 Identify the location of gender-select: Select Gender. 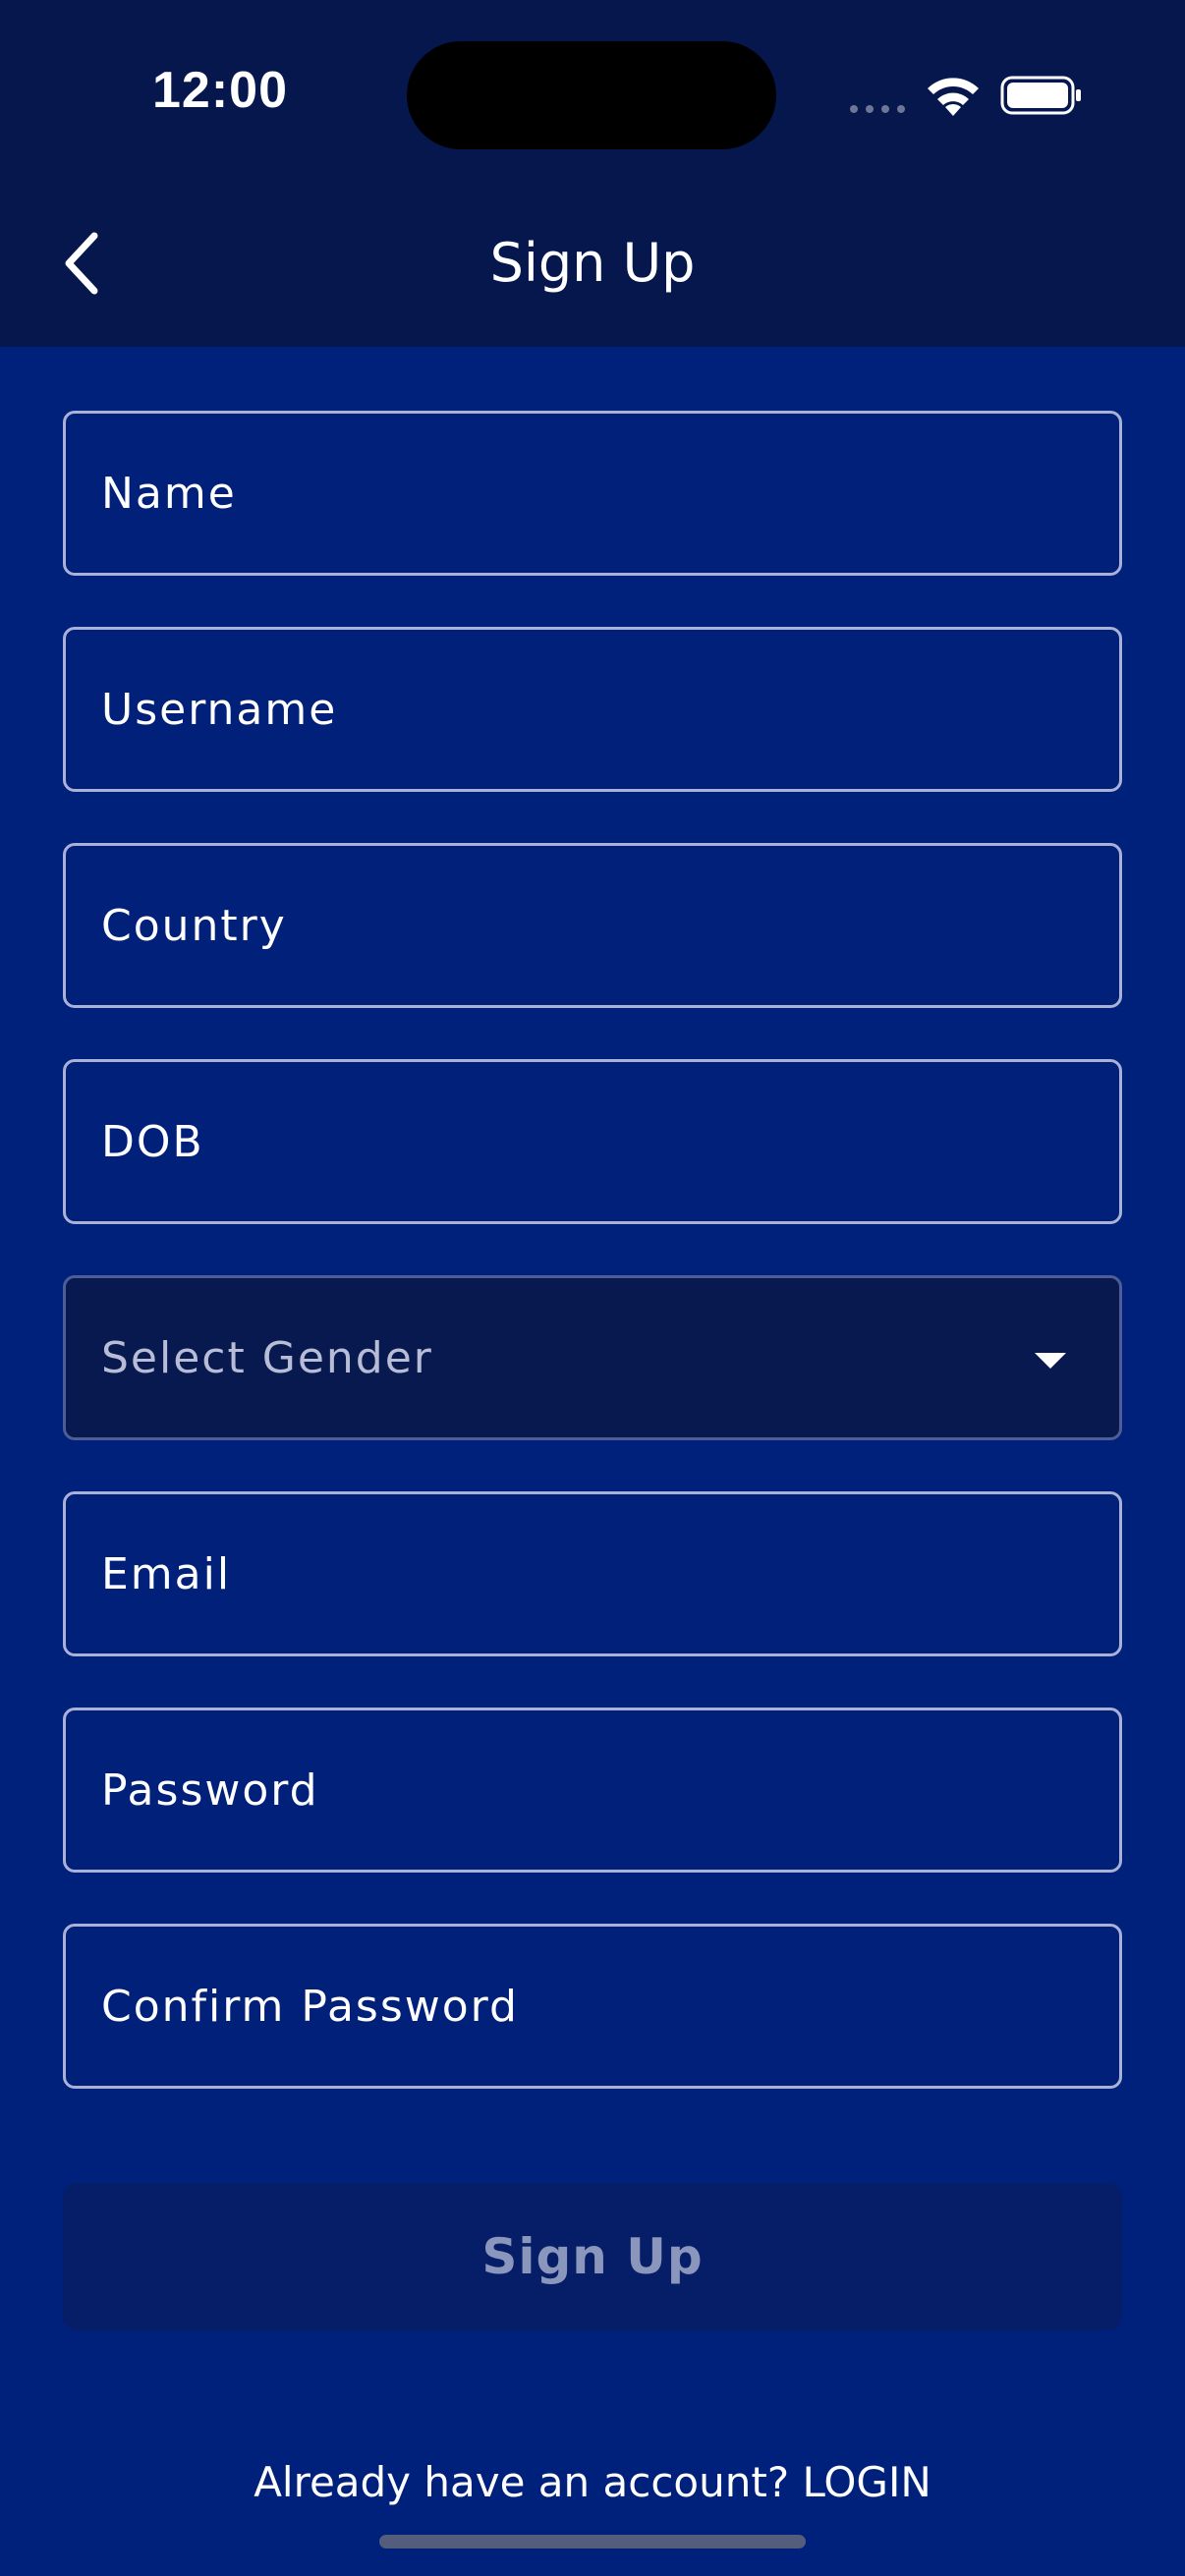
(592, 1357).